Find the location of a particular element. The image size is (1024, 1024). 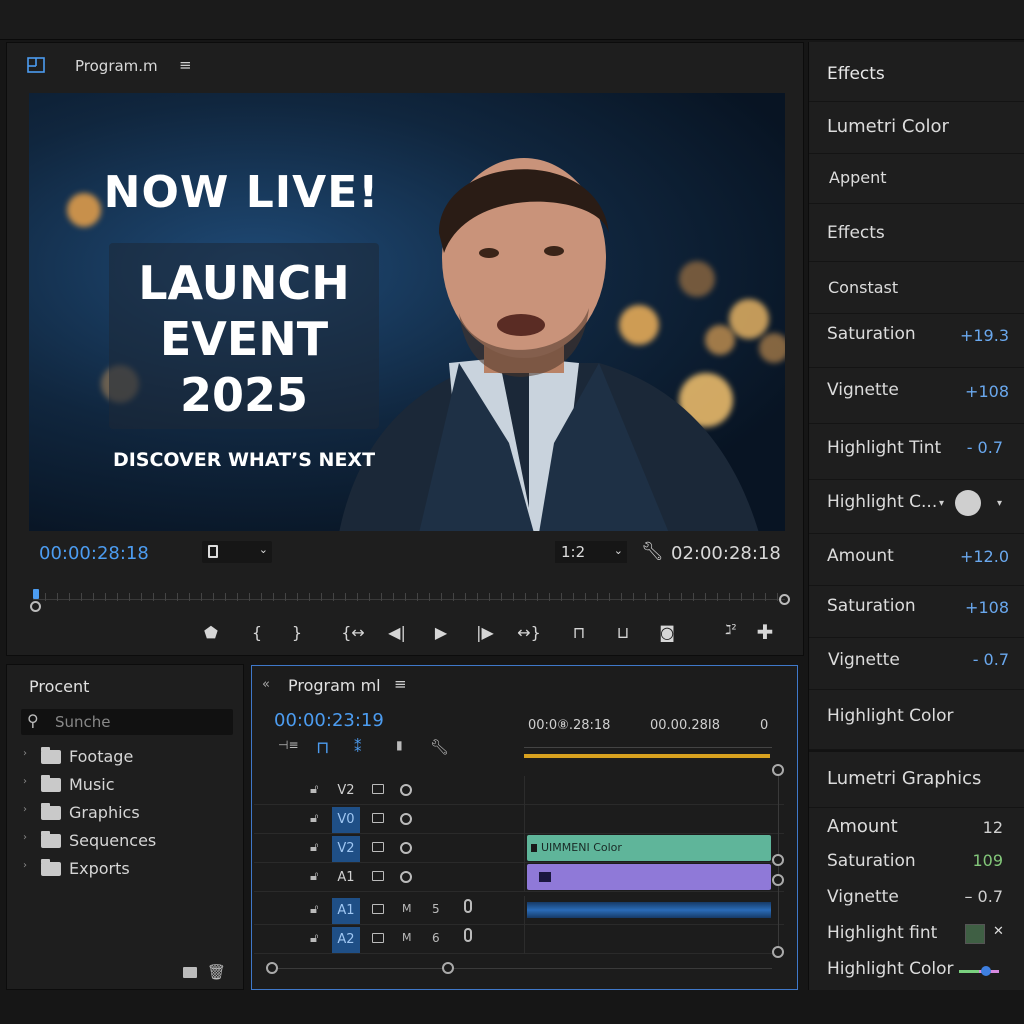

program-monitor-title: Program.m is located at coordinates (116, 66).